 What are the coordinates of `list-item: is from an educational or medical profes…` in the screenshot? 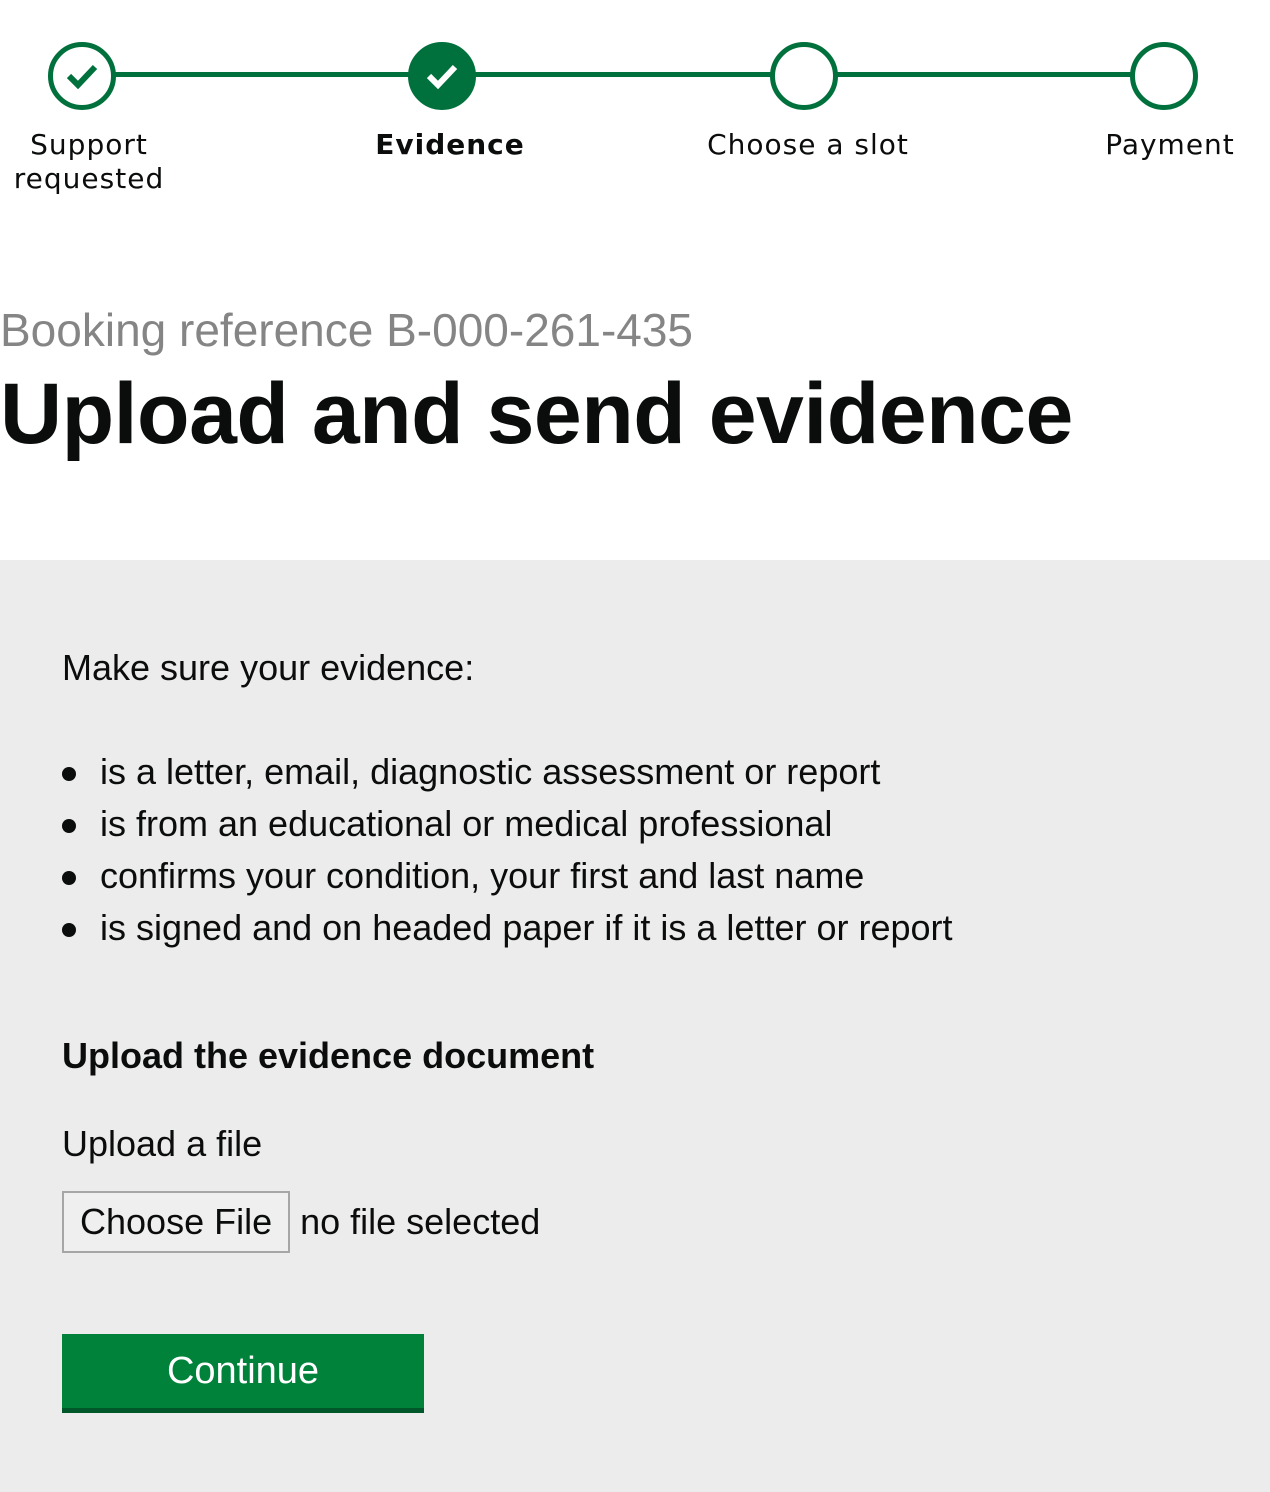 It's located at (507, 824).